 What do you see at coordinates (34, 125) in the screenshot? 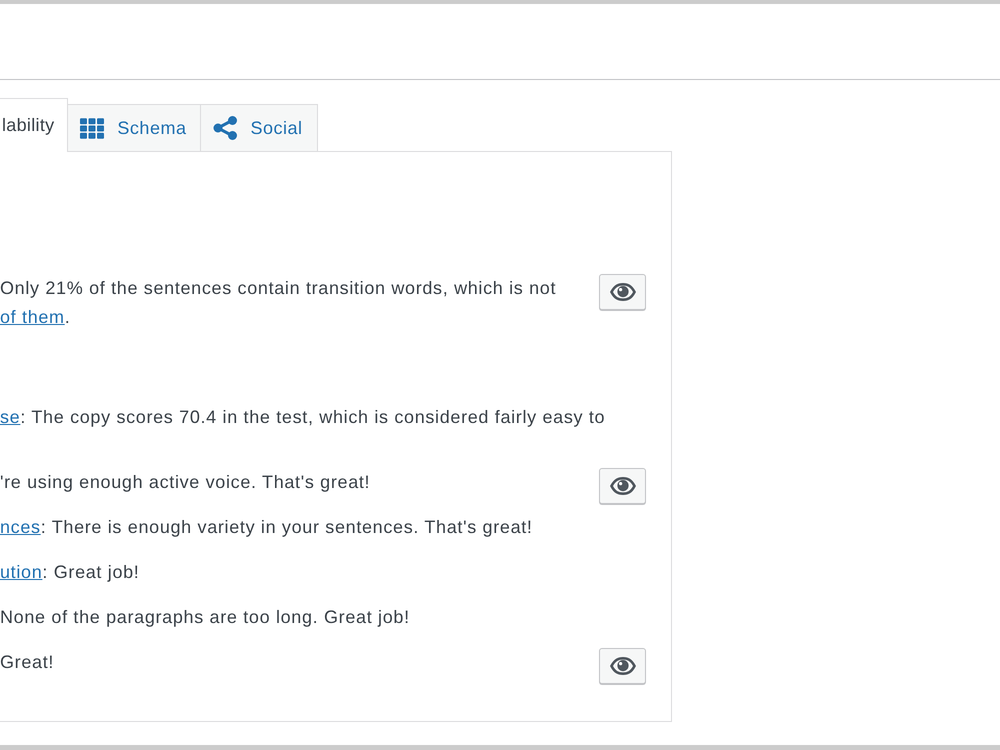
I see `tab: lability` at bounding box center [34, 125].